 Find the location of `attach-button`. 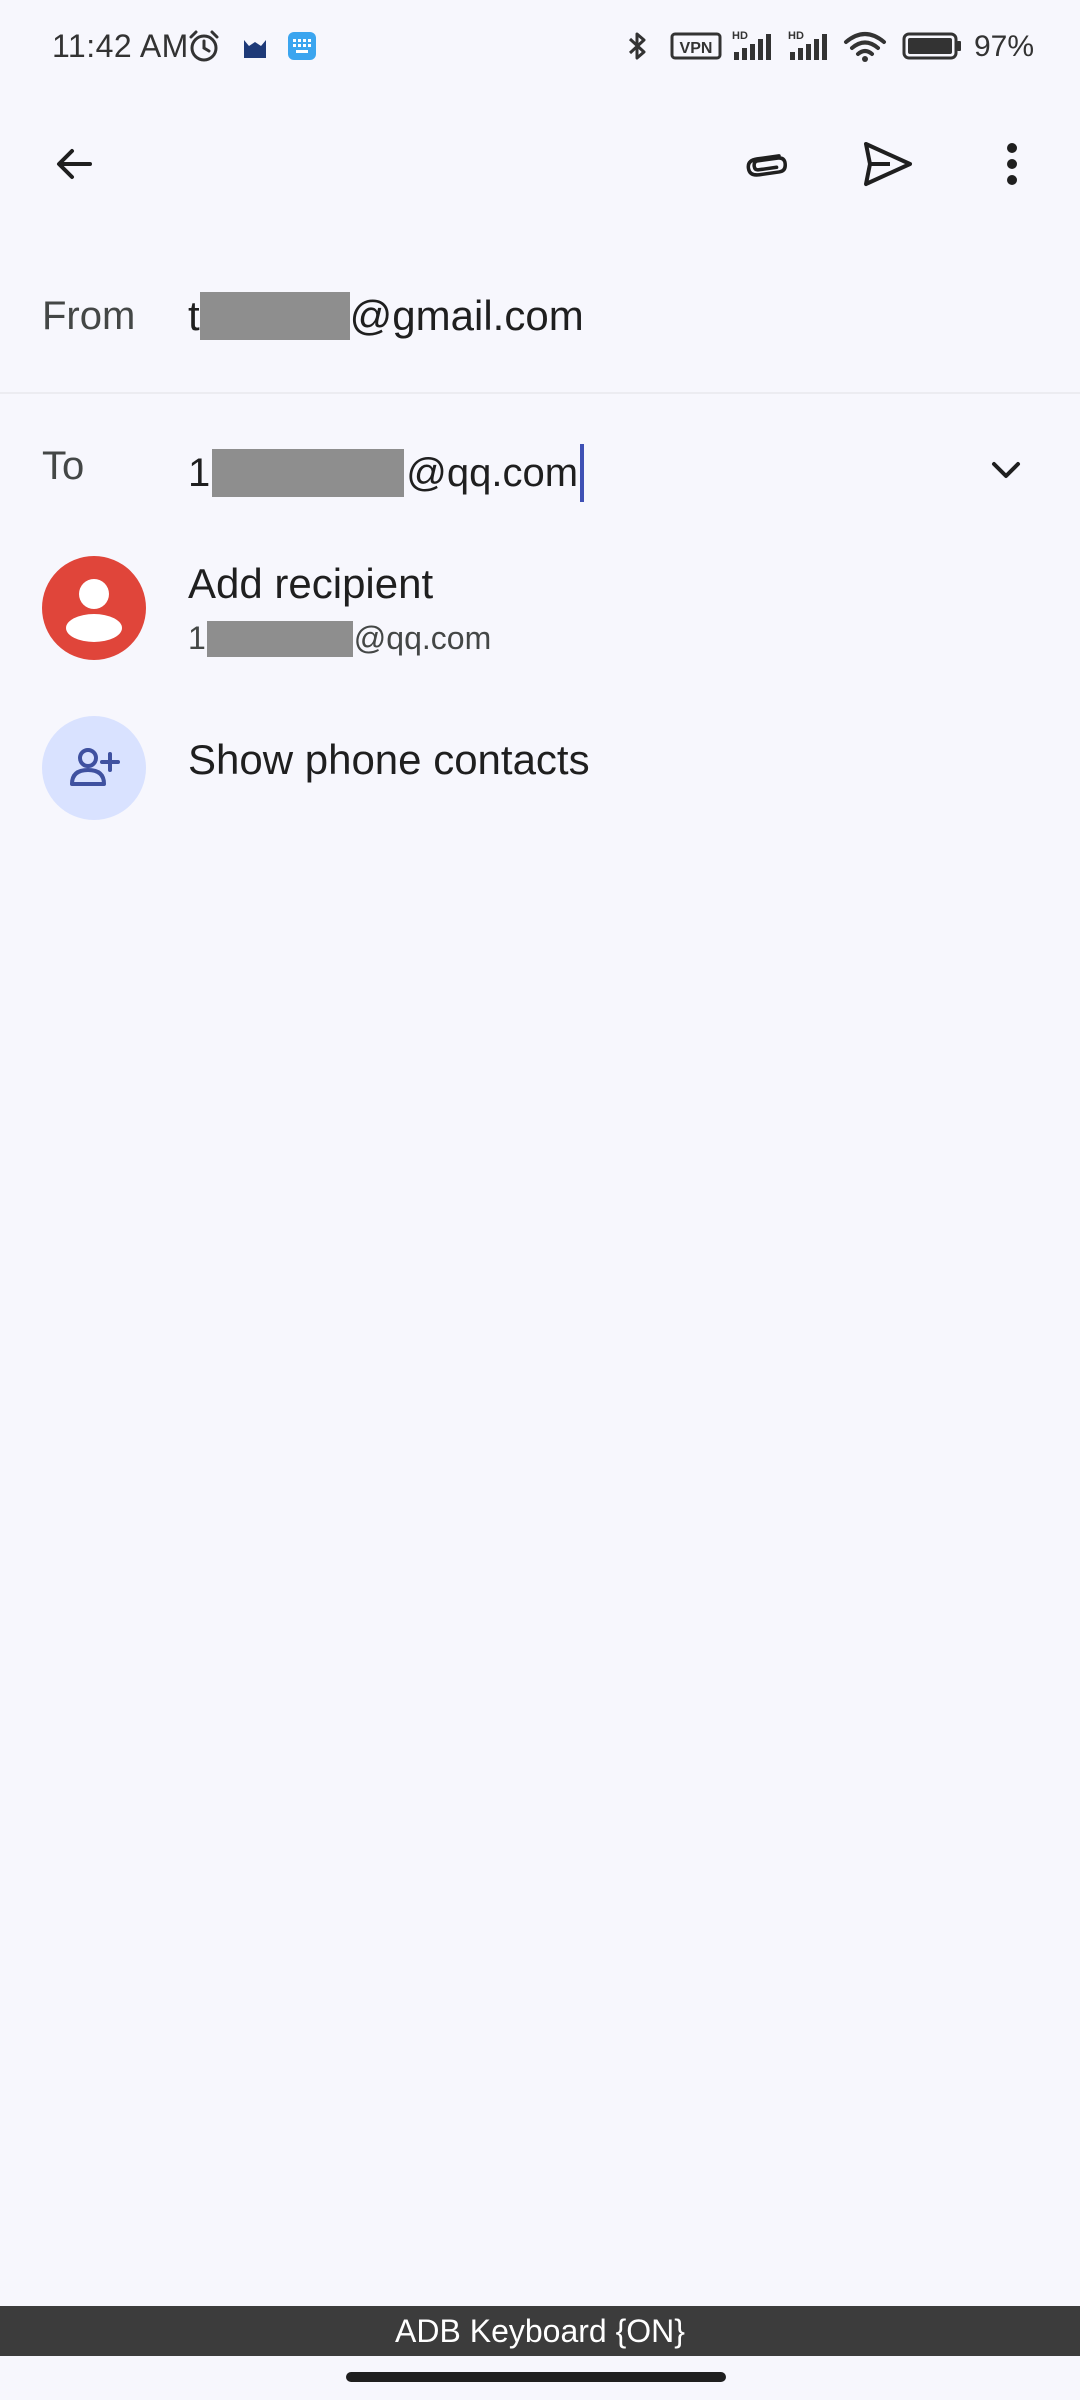

attach-button is located at coordinates (764, 164).